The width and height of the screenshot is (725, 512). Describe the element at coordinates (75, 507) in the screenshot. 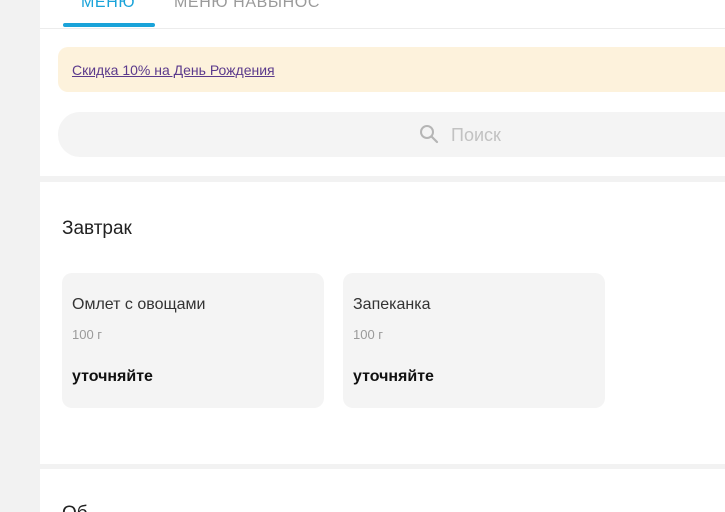

I see `section-title: Об` at that location.